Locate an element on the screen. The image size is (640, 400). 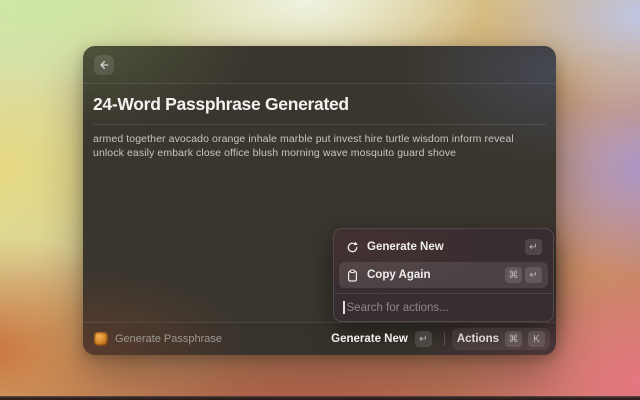
actions-menu-label: Actions is located at coordinates (477, 339).